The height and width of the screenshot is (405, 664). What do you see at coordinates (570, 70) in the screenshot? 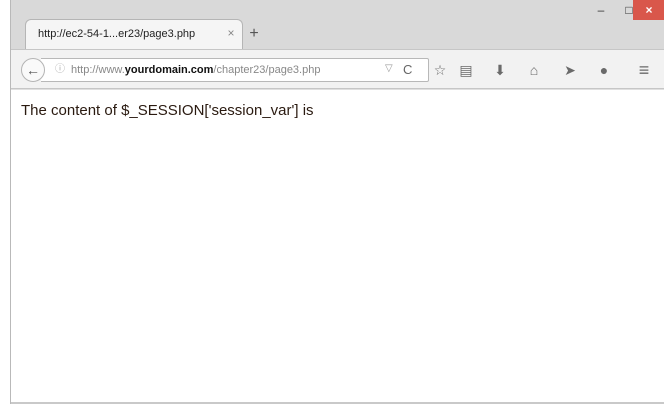
I see `send-icon: ➤` at bounding box center [570, 70].